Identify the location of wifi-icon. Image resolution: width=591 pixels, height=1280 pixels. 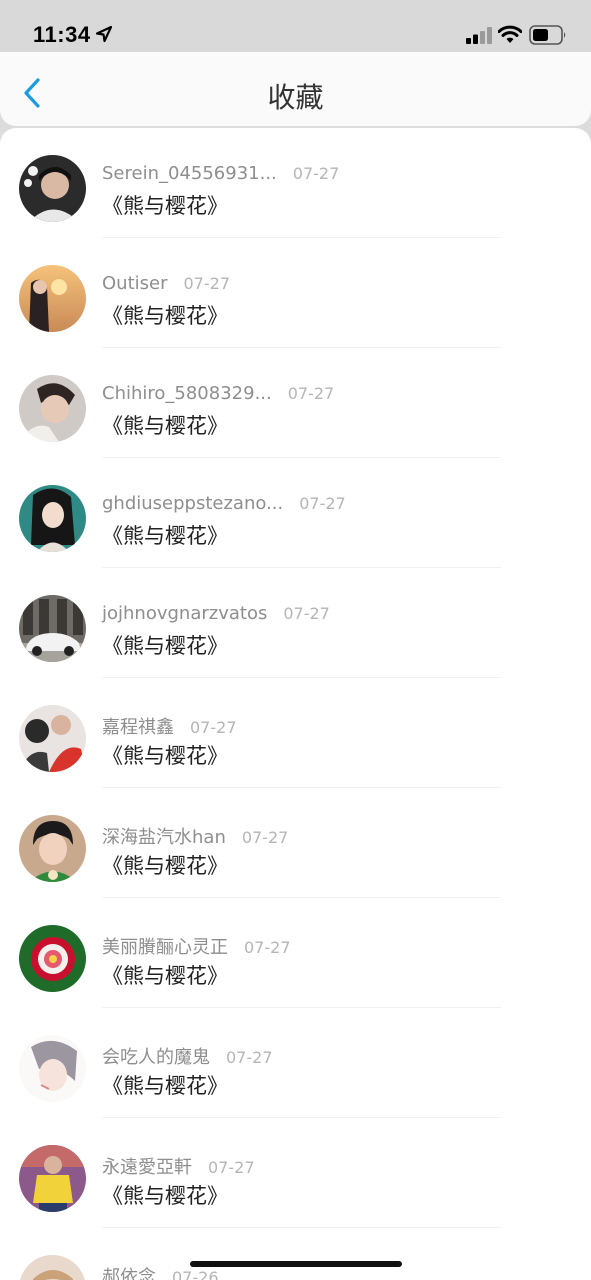
(510, 34).